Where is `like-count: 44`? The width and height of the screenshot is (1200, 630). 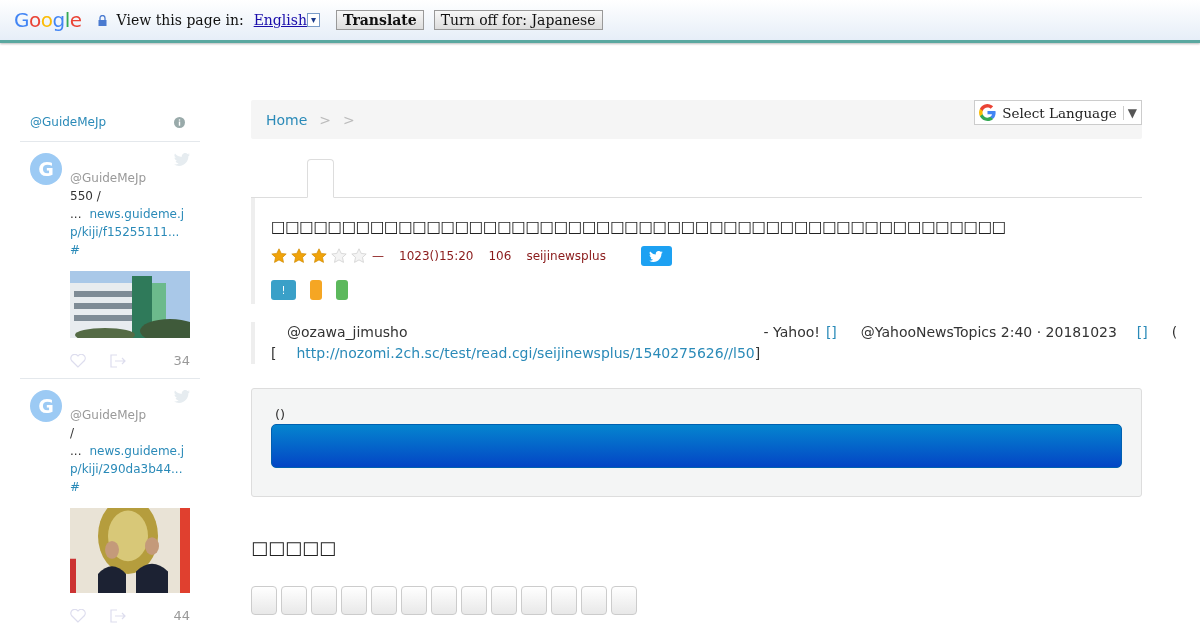
like-count: 44 is located at coordinates (181, 616).